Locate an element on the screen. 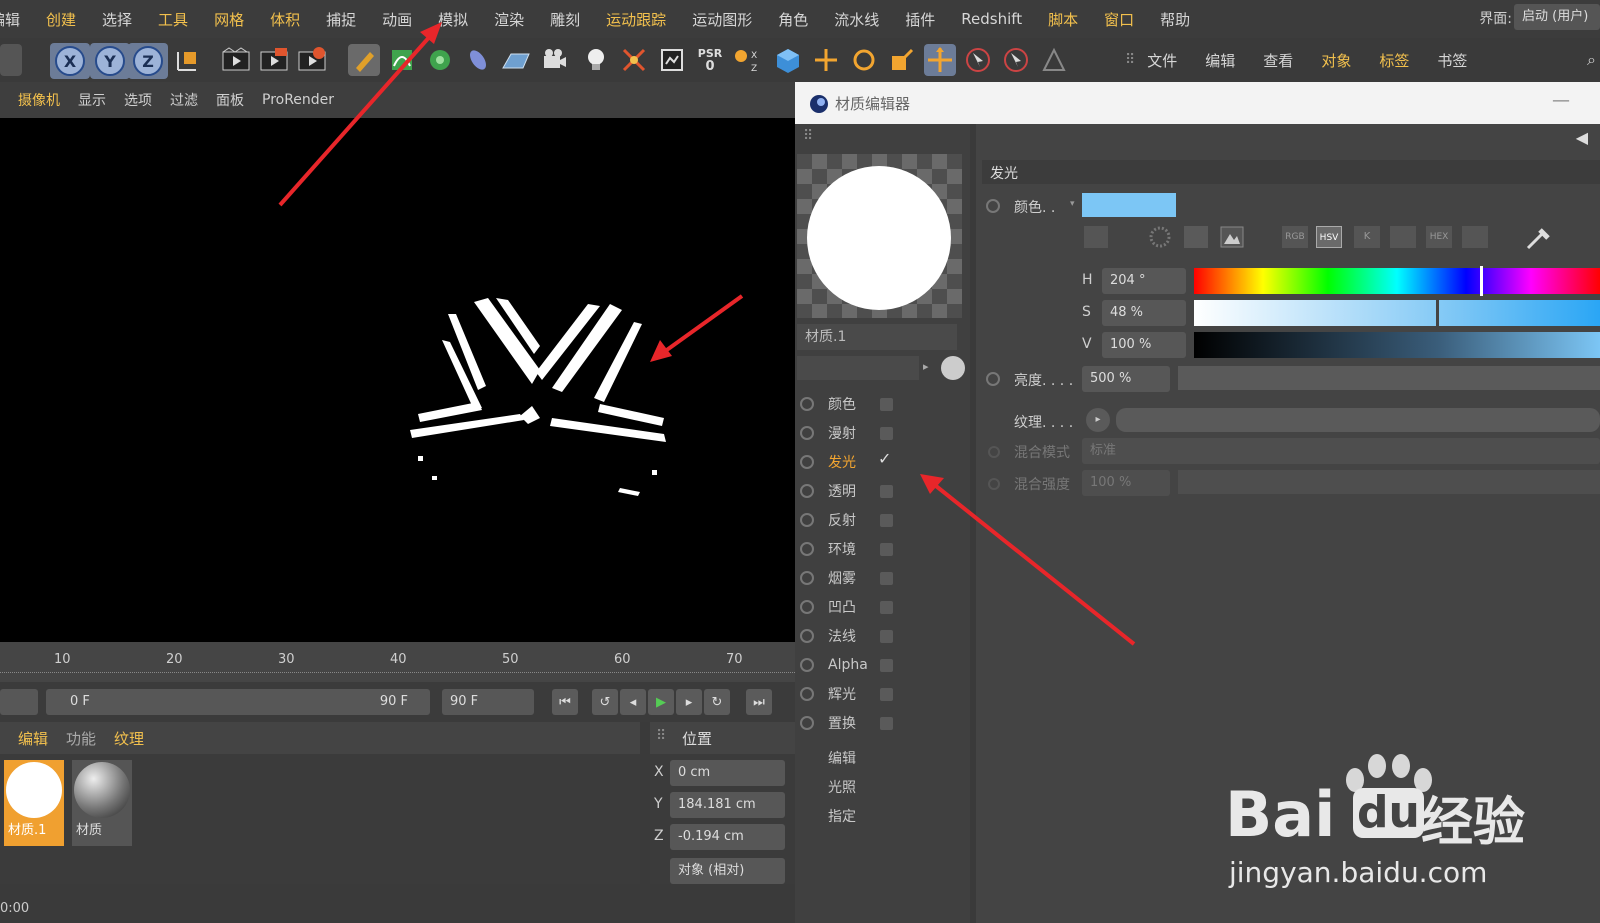 This screenshot has height=923, width=1600. watermark-brand-a: Bai is located at coordinates (1280, 814).